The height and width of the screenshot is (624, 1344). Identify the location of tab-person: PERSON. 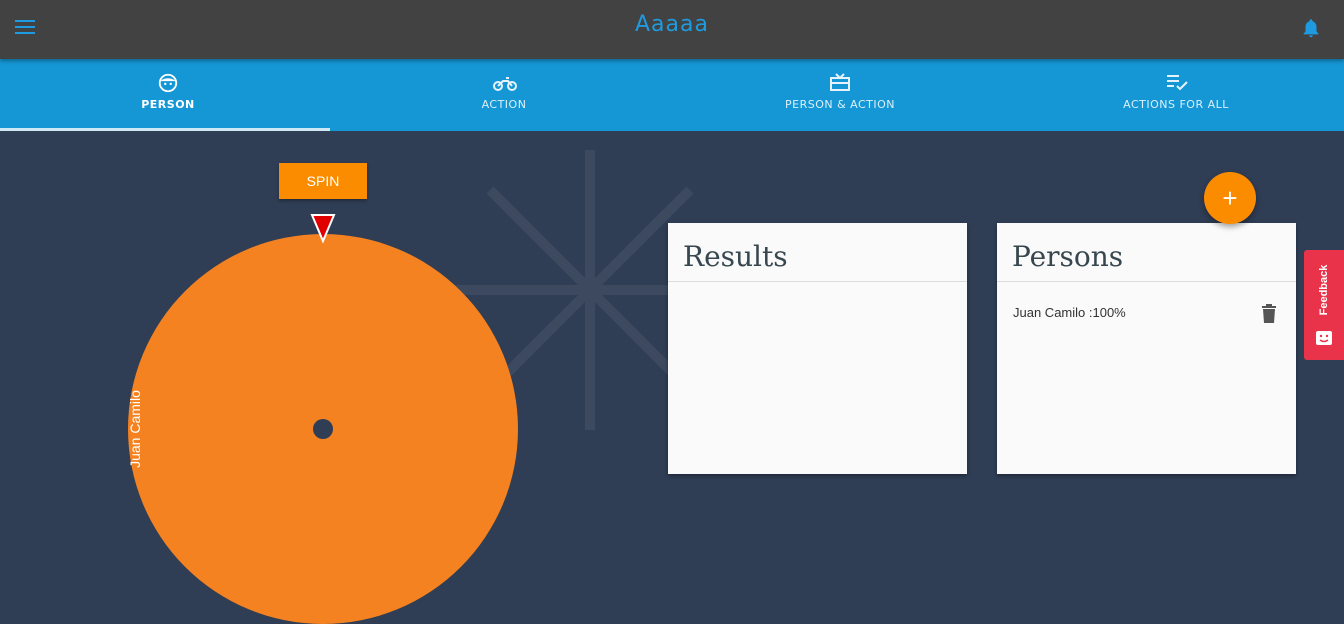
(168, 95).